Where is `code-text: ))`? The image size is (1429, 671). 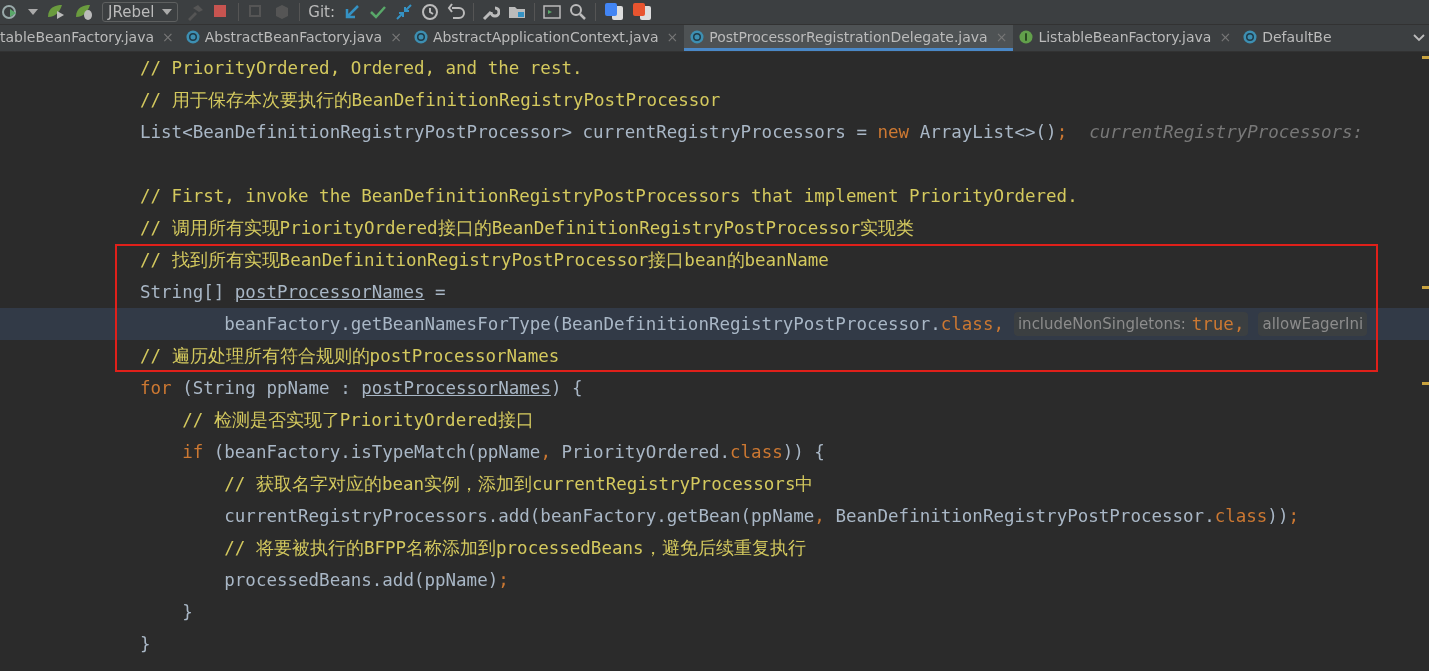 code-text: )) is located at coordinates (1278, 516).